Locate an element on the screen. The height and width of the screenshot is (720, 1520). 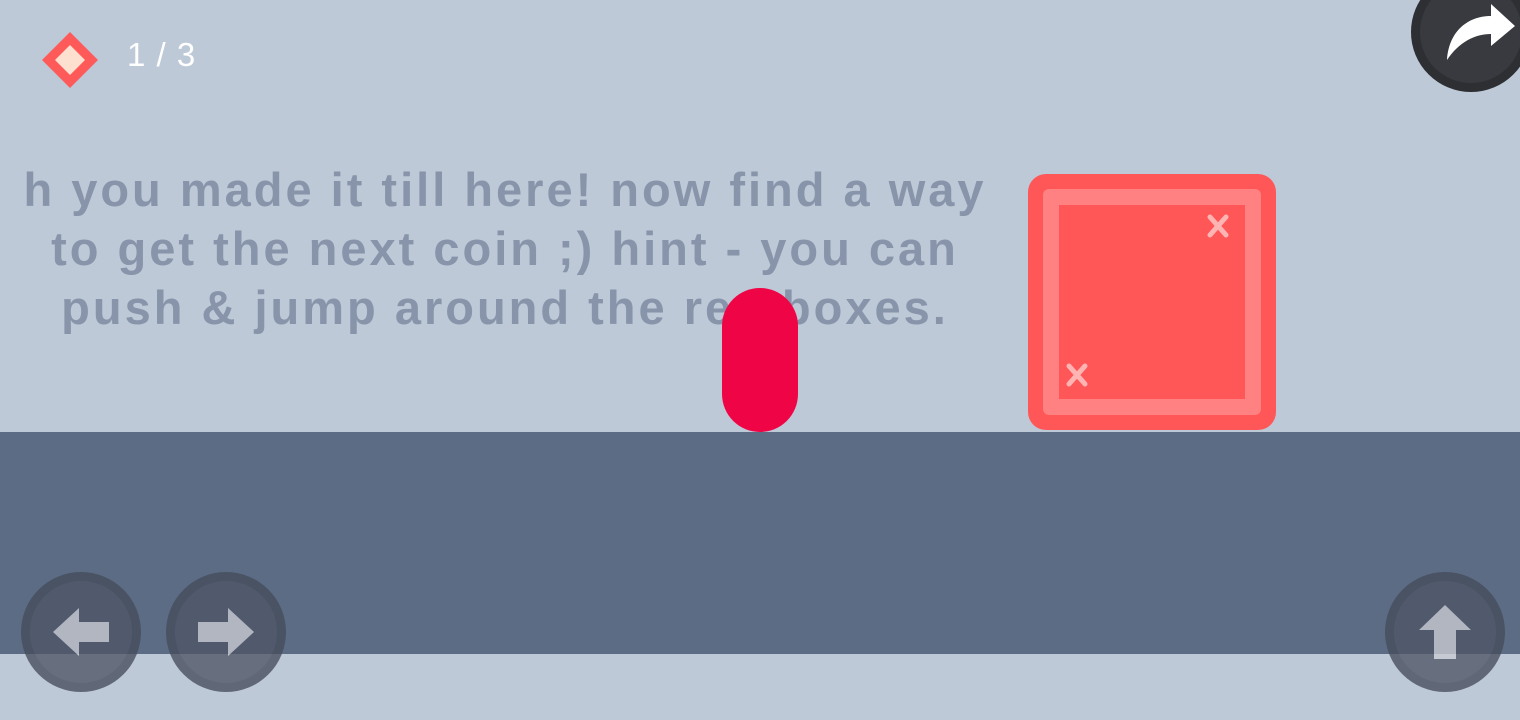
jump-button is located at coordinates (1445, 632).